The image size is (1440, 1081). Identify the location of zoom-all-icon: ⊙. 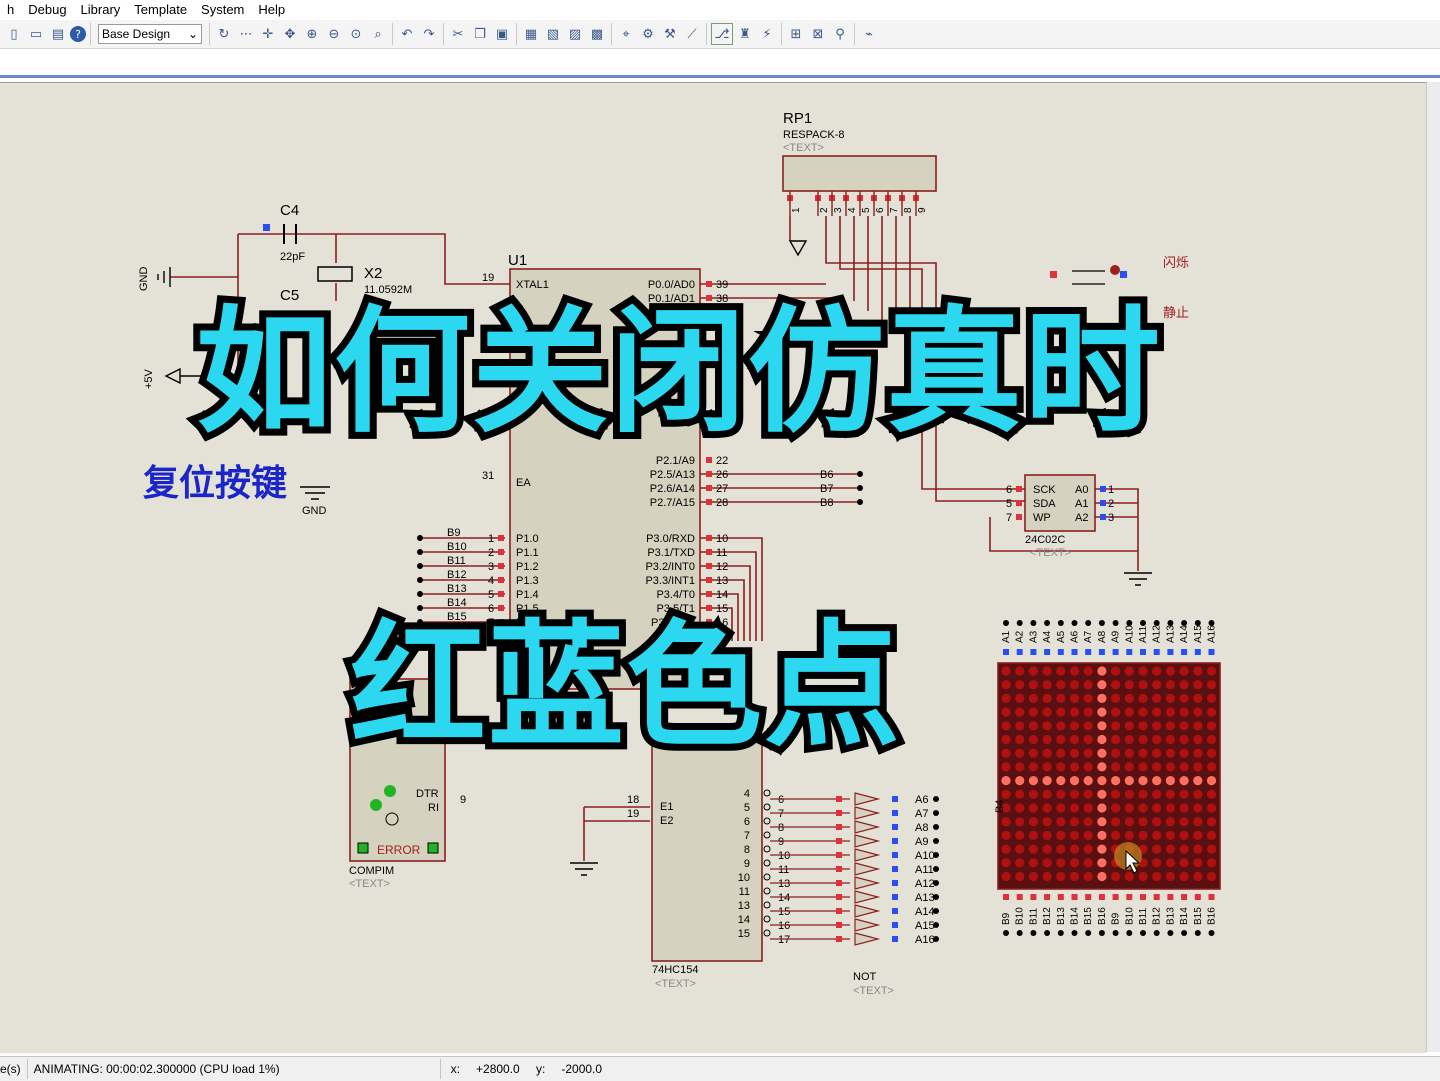
(356, 34).